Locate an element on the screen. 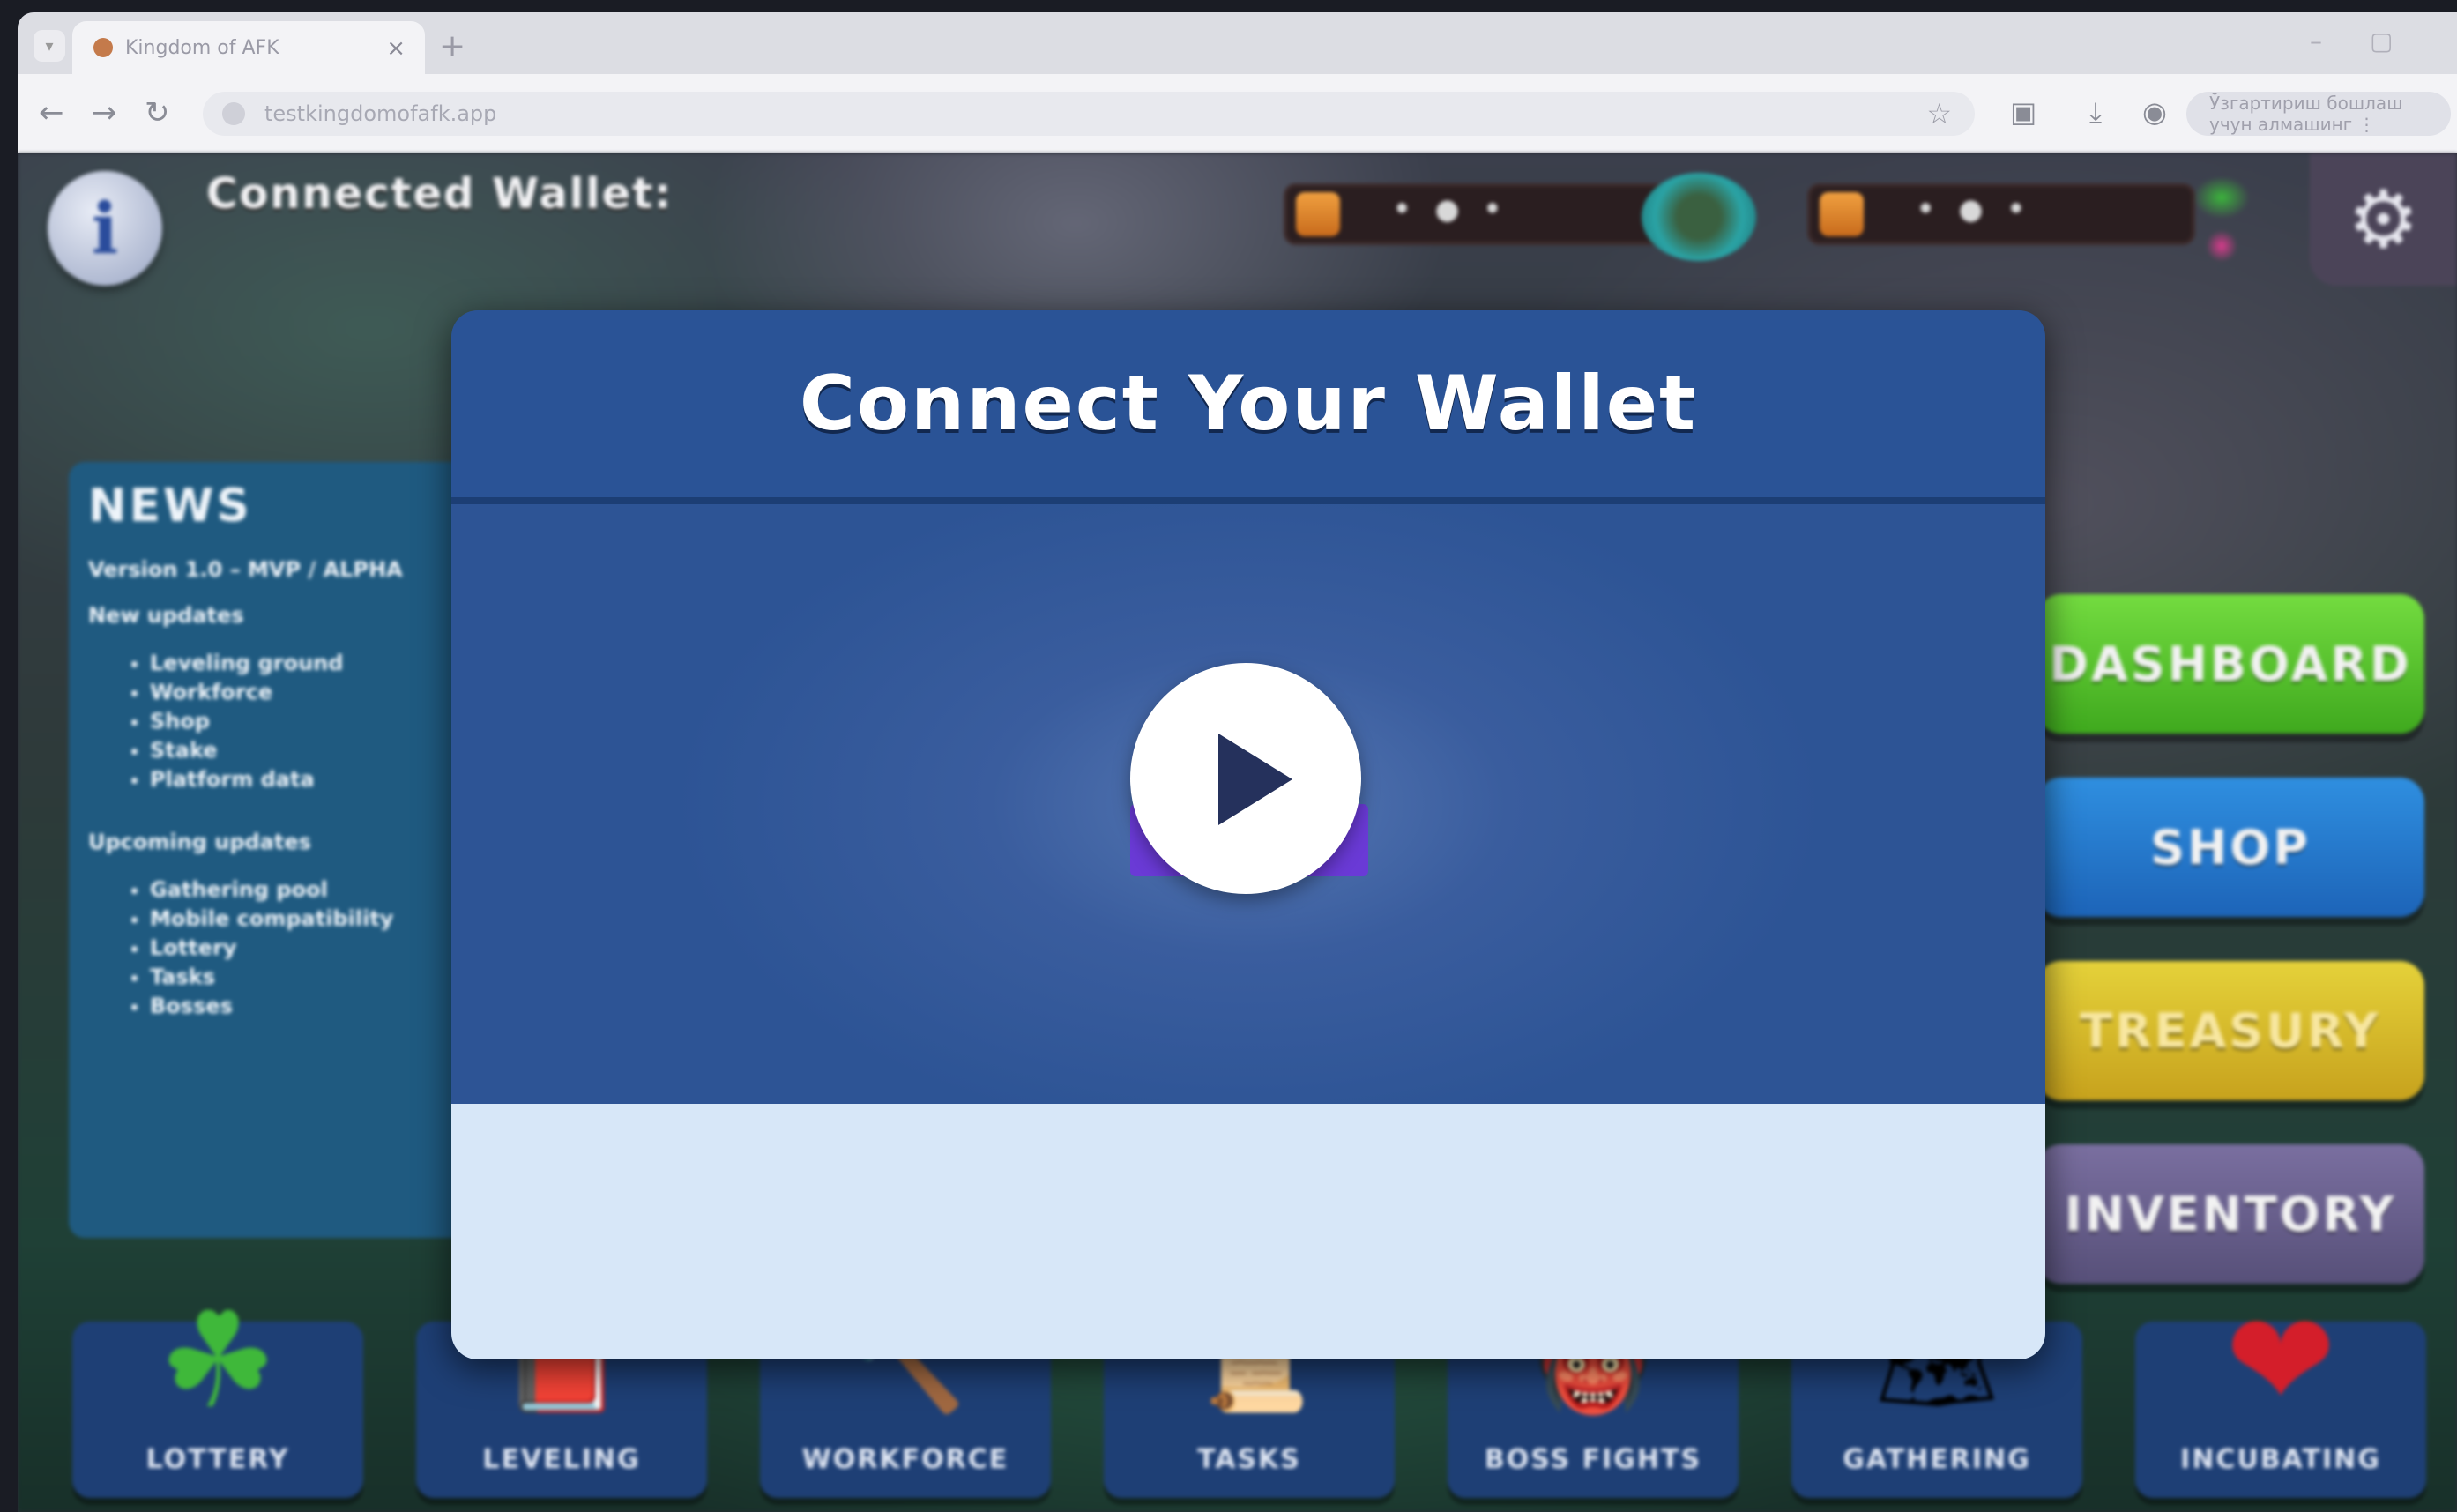 The image size is (2457, 1512). news-version: Version 1.0 – MVP / ALPHA is located at coordinates (245, 569).